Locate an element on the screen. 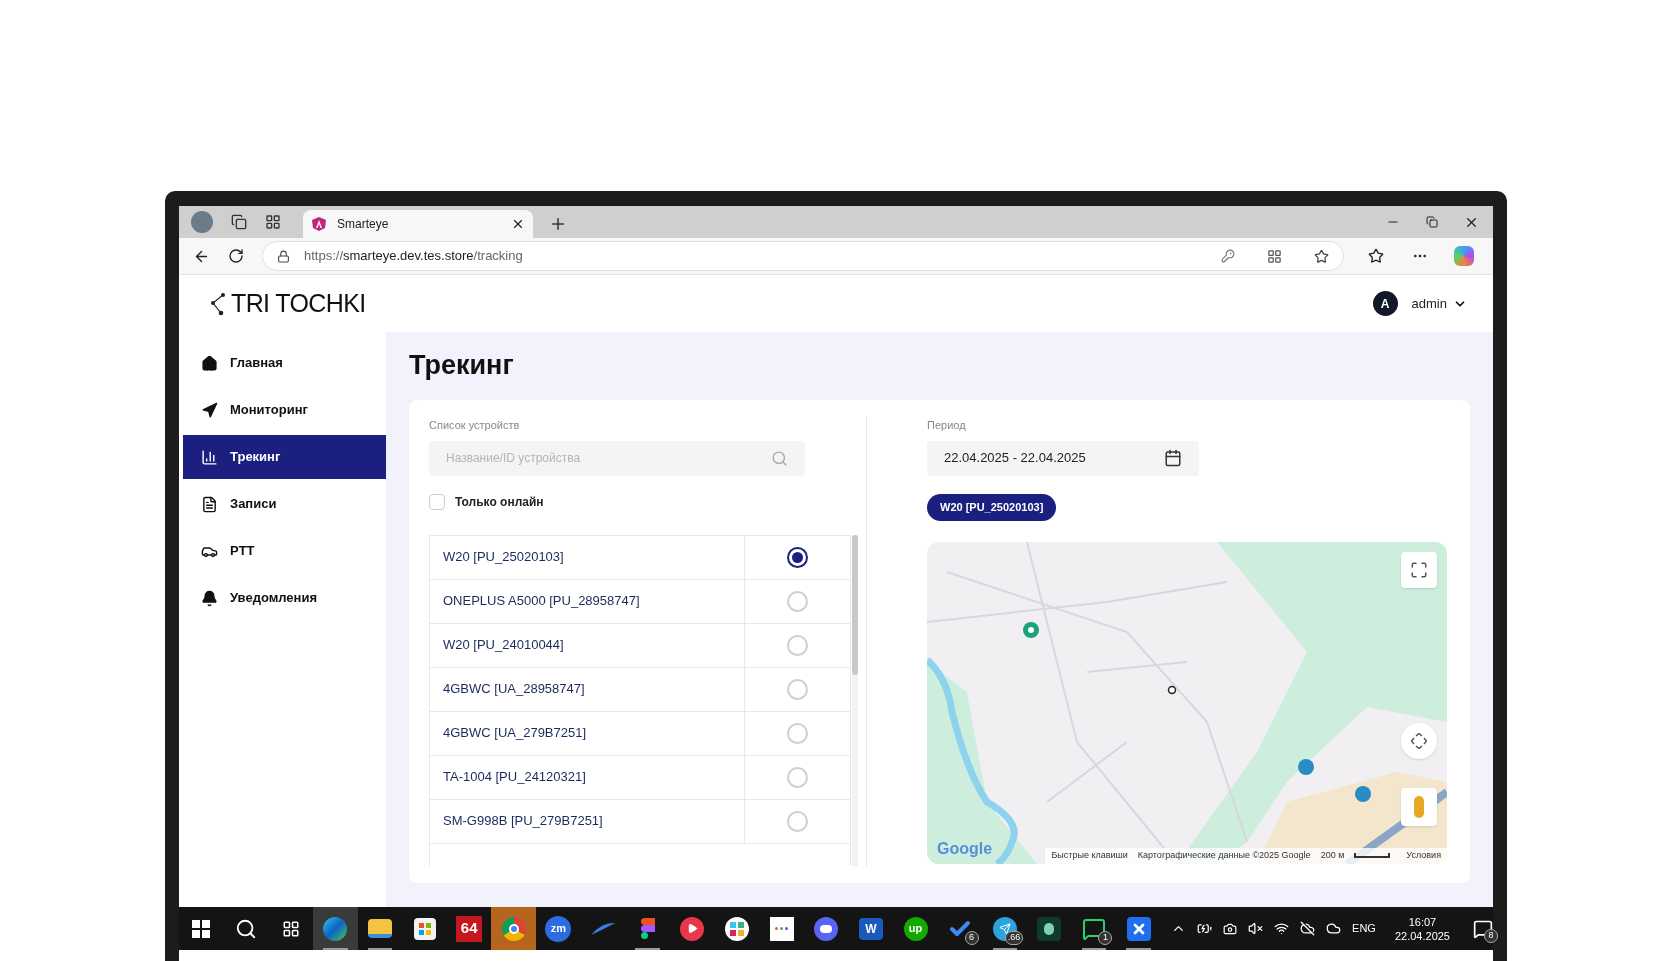 Image resolution: width=1680 pixels, height=961 pixels. page-title: Трекинг is located at coordinates (462, 365).